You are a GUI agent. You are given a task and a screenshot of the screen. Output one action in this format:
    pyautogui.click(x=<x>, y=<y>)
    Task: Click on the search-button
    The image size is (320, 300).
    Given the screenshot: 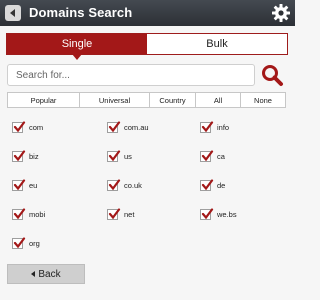 What is the action you would take?
    pyautogui.click(x=272, y=75)
    